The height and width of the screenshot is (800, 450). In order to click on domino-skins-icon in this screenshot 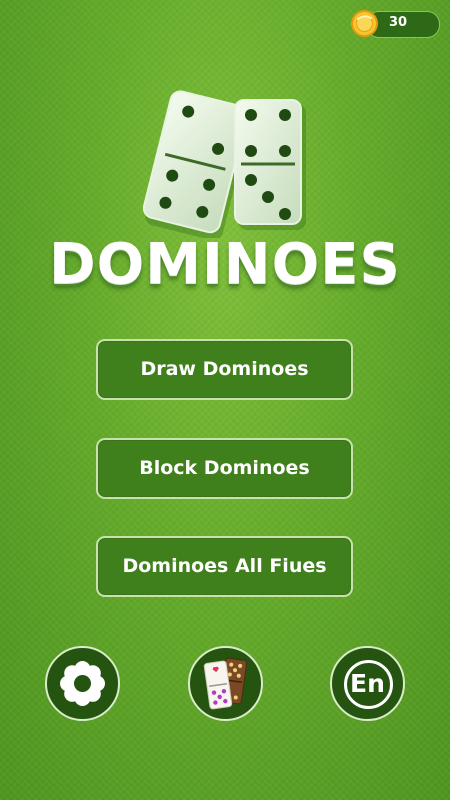, I will do `click(225, 683)`.